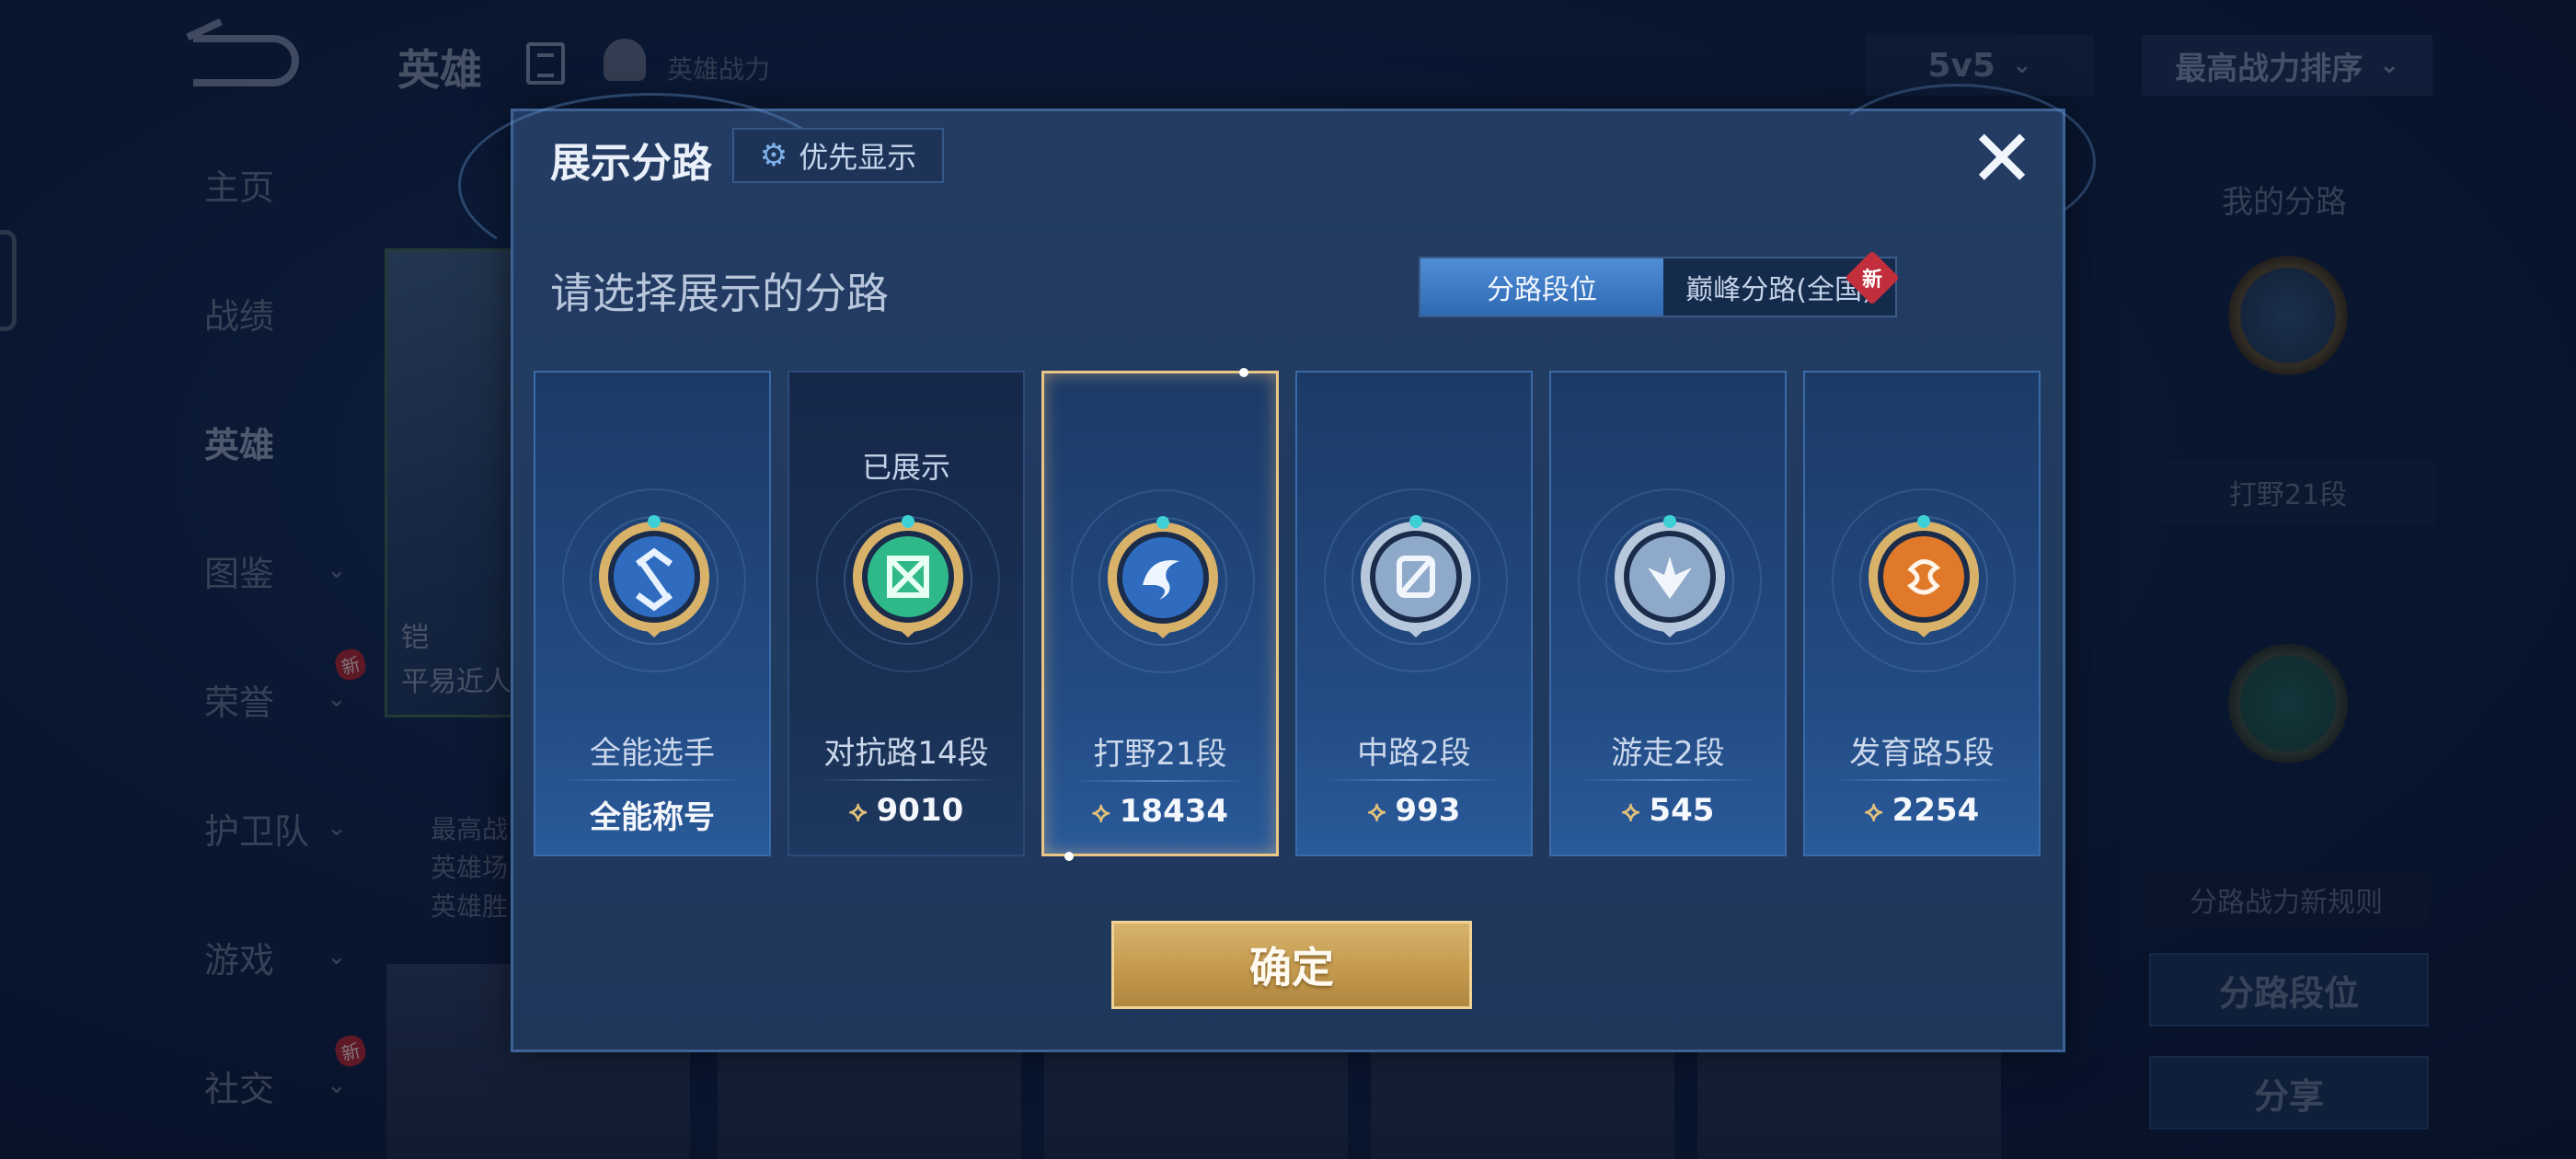 The width and height of the screenshot is (2576, 1159). What do you see at coordinates (1428, 810) in the screenshot?
I see `lane-score-value: 993` at bounding box center [1428, 810].